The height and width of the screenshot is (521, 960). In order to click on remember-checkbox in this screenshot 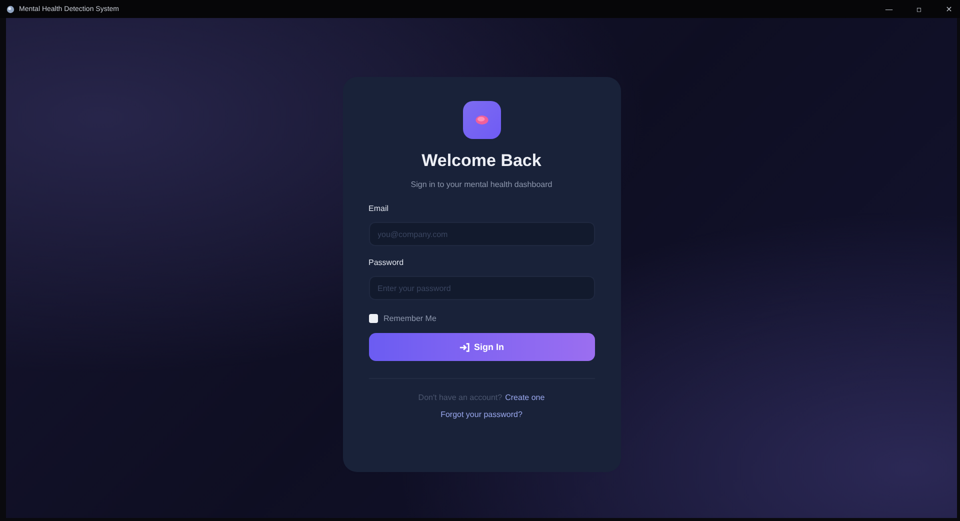, I will do `click(373, 318)`.